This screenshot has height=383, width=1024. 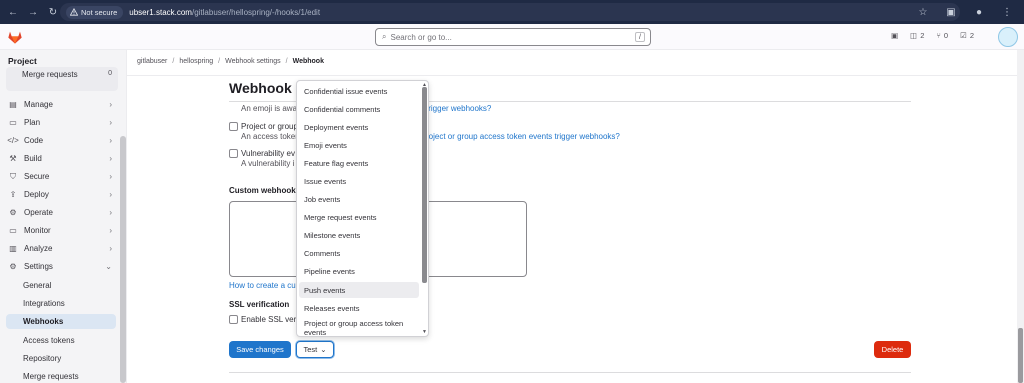 I want to click on bookmark-star-icon: ☆, so click(x=923, y=12).